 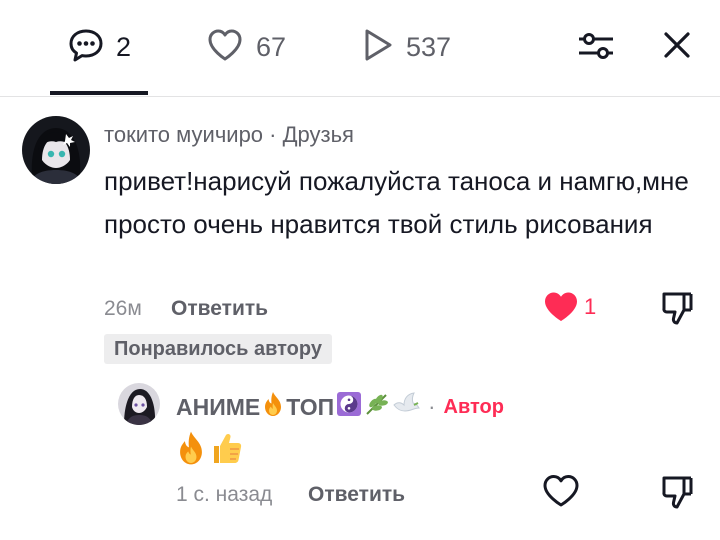 I want to click on reply-button: Ответить, so click(x=219, y=309).